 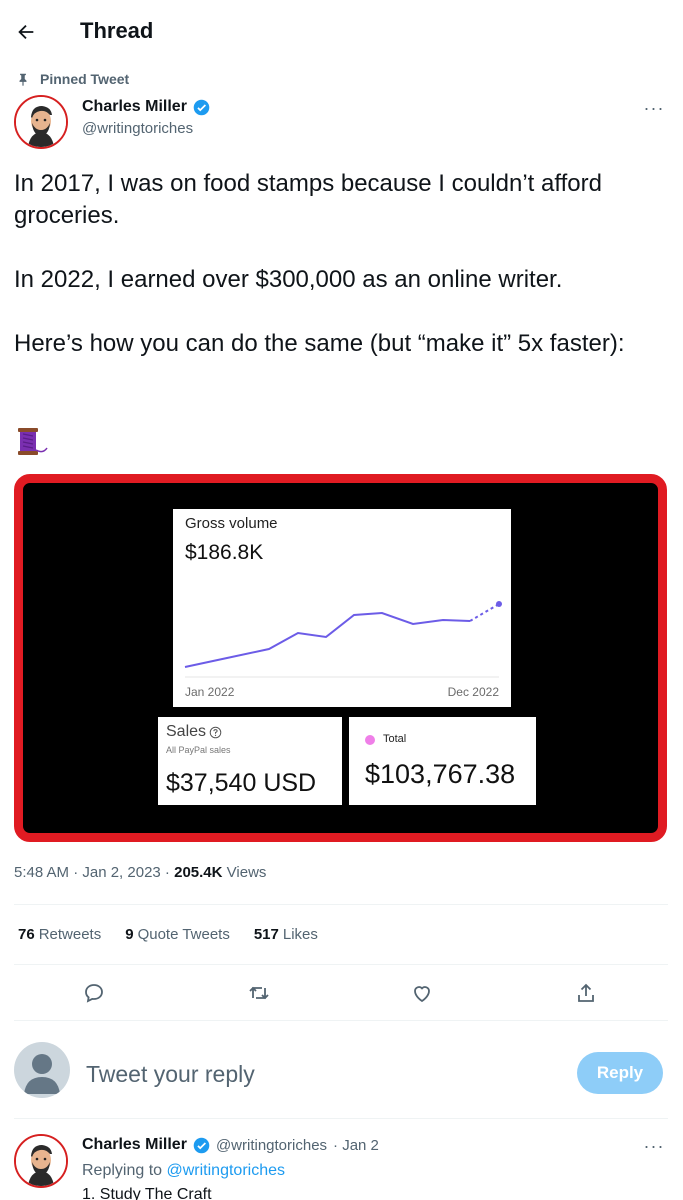 I want to click on replying-to-line: Replying to @writingtoriches, so click(x=183, y=1171).